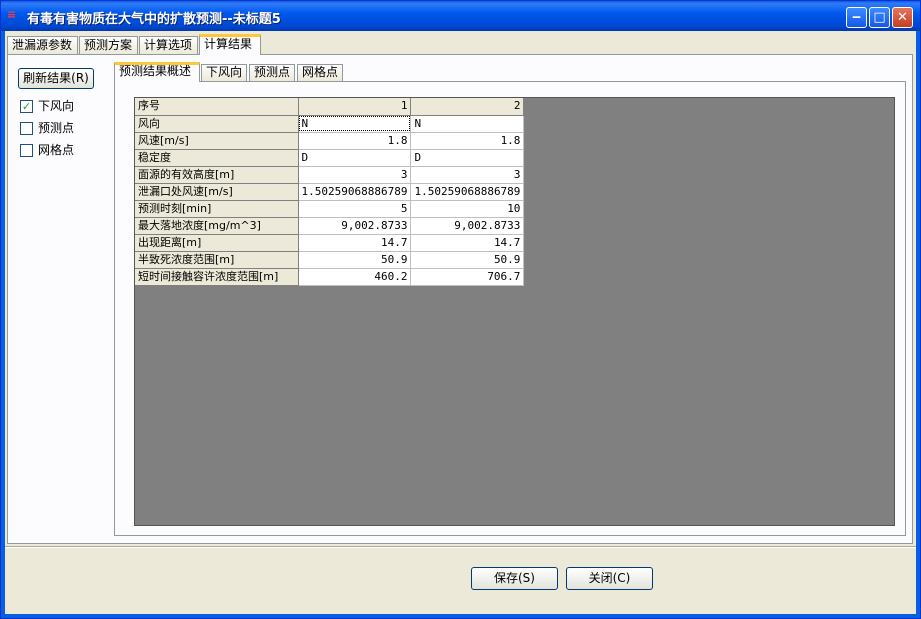  What do you see at coordinates (355, 107) in the screenshot?
I see `grid-column-header-1: 1` at bounding box center [355, 107].